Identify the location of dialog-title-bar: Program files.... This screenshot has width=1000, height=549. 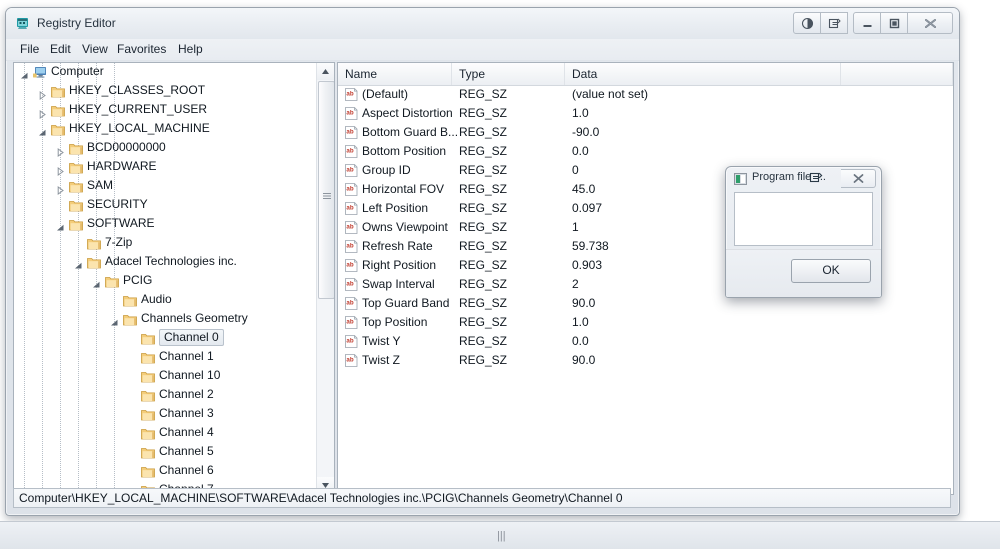
(803, 178).